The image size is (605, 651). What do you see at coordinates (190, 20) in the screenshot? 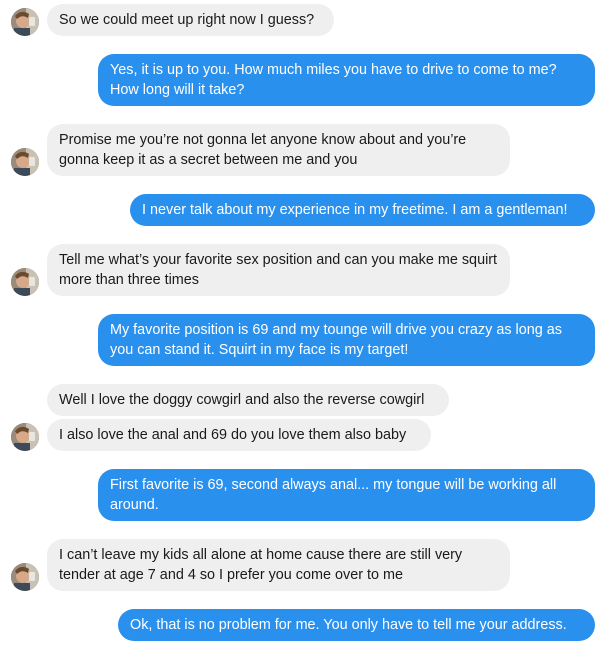
I see `incoming-message-bubble: So we could meet up right now I guess?` at bounding box center [190, 20].